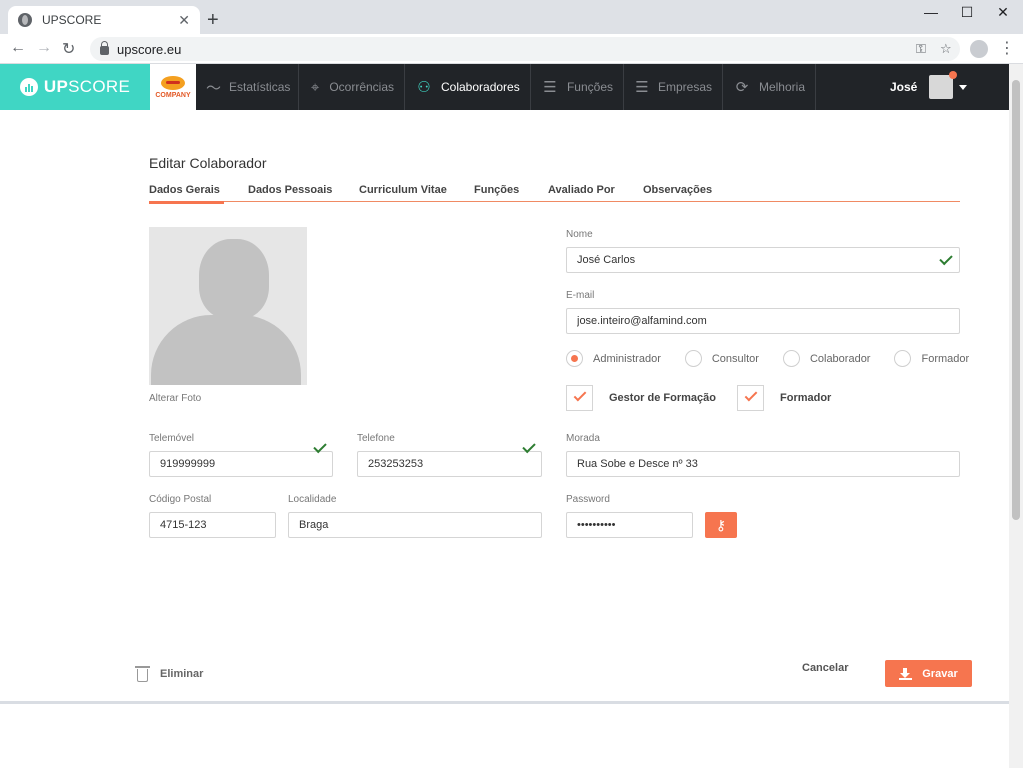 This screenshot has width=1023, height=768. I want to click on scrollbar-thumb, so click(1016, 300).